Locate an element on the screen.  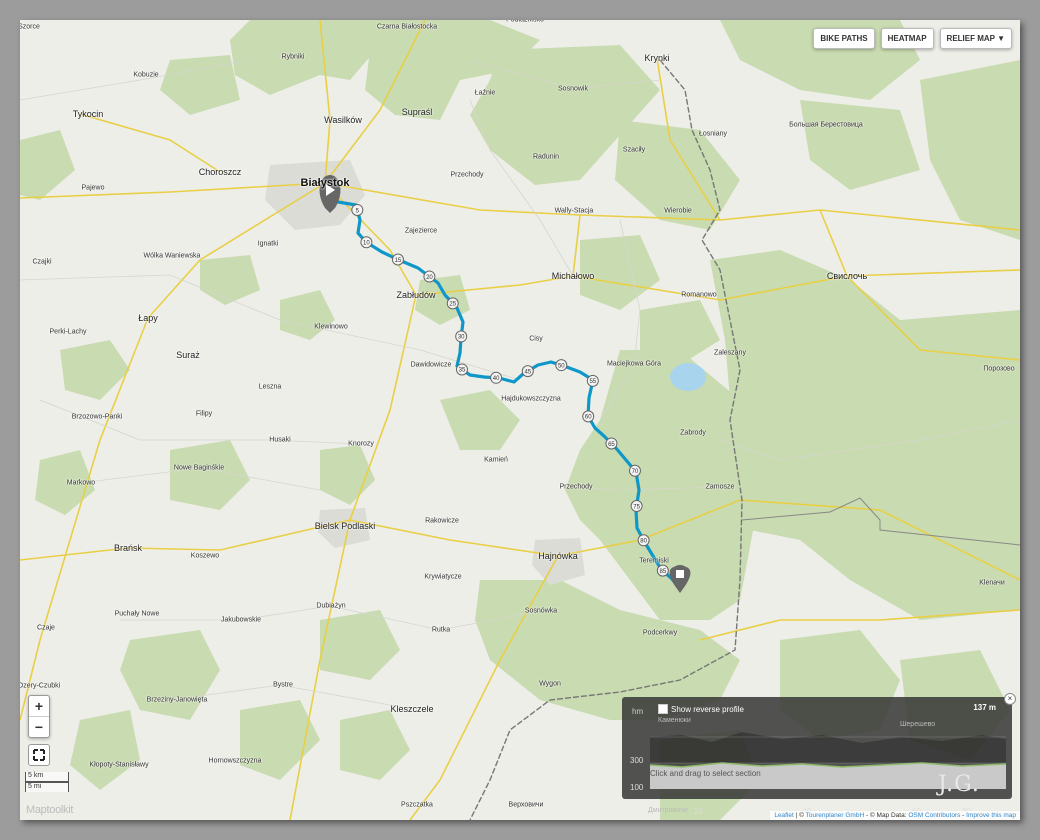
km-marker: 25 is located at coordinates (452, 303).